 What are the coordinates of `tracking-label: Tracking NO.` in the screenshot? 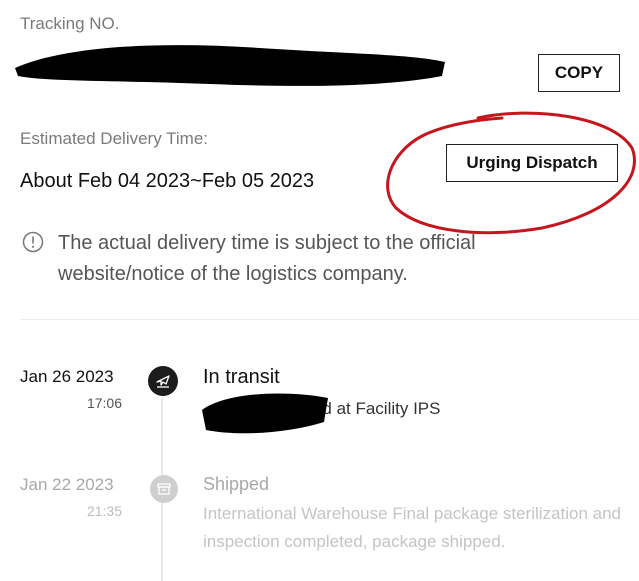 It's located at (70, 23).